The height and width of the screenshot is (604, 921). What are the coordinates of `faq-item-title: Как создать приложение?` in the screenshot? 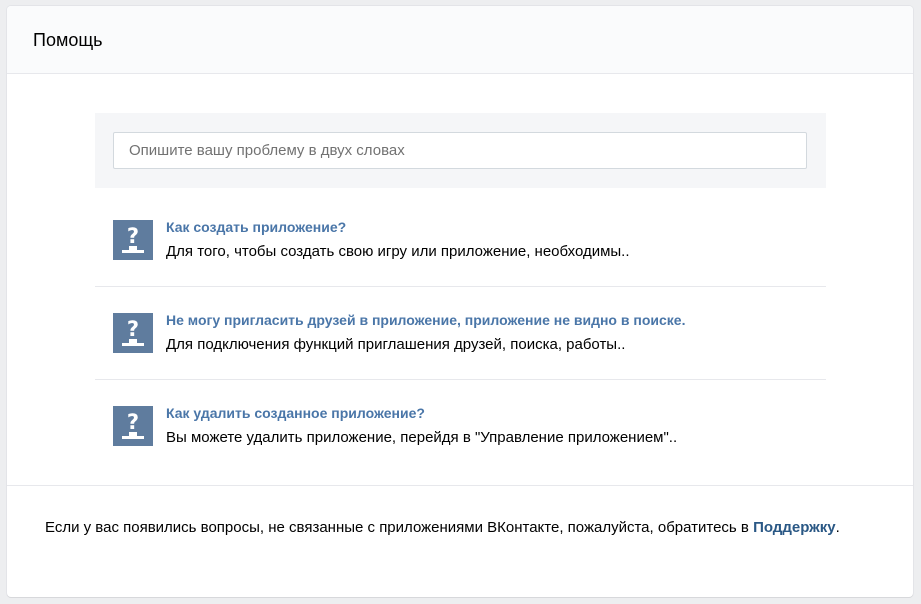 It's located at (256, 227).